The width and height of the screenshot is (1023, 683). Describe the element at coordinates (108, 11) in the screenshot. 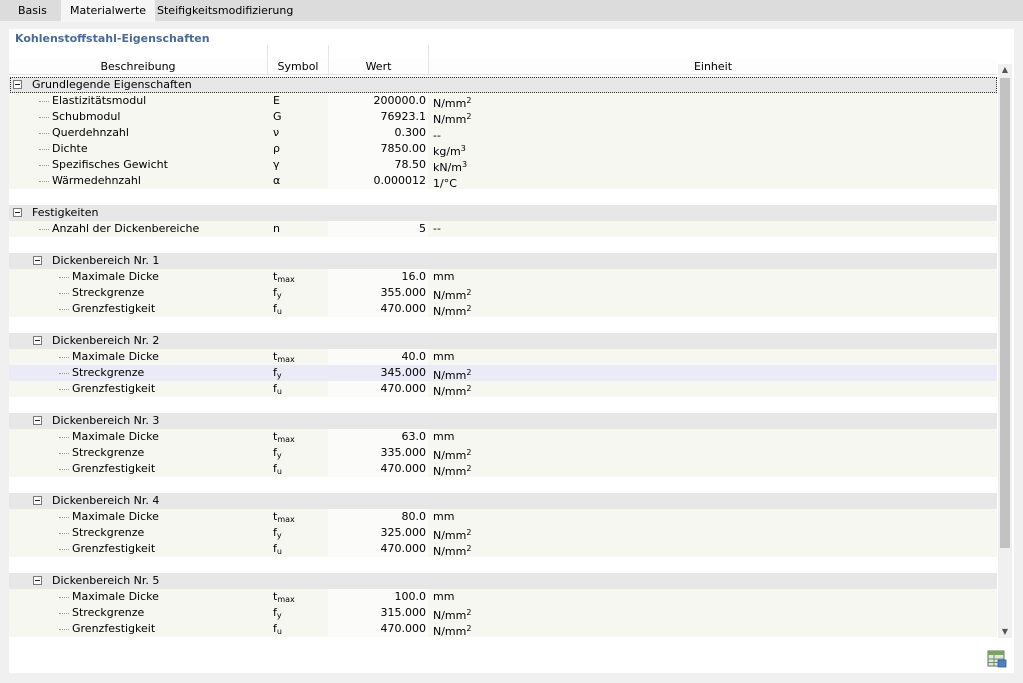

I see `tab-materialwerte: Materialwerte` at that location.